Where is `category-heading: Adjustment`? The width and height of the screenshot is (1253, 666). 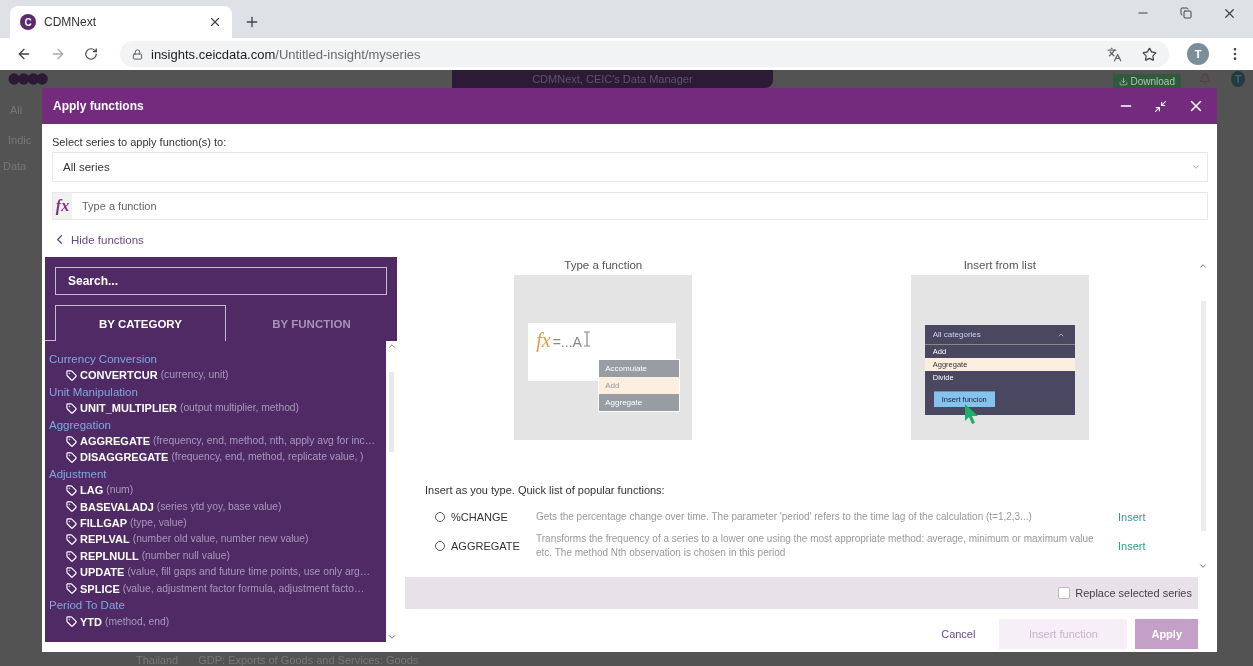
category-heading: Adjustment is located at coordinates (78, 474).